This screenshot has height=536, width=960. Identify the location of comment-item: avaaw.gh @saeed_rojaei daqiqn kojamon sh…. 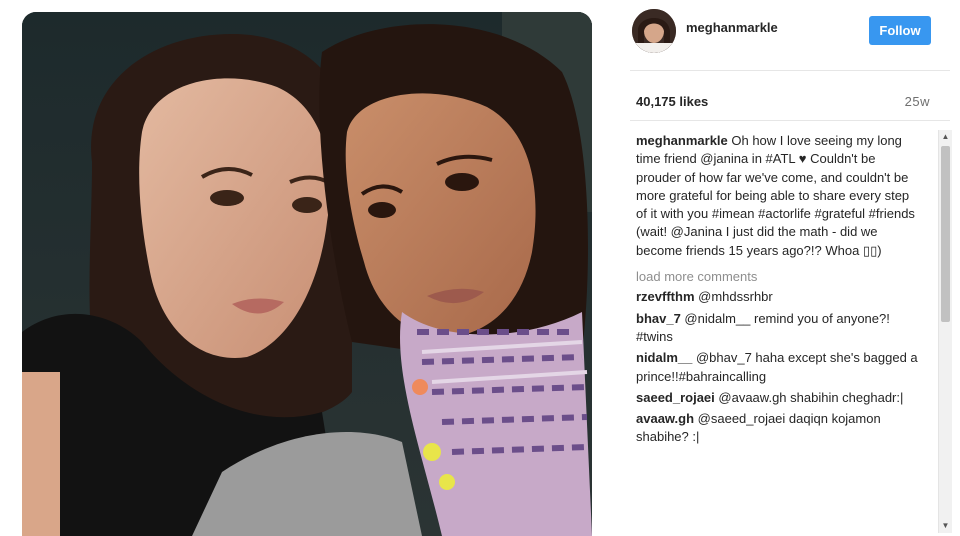
(777, 428).